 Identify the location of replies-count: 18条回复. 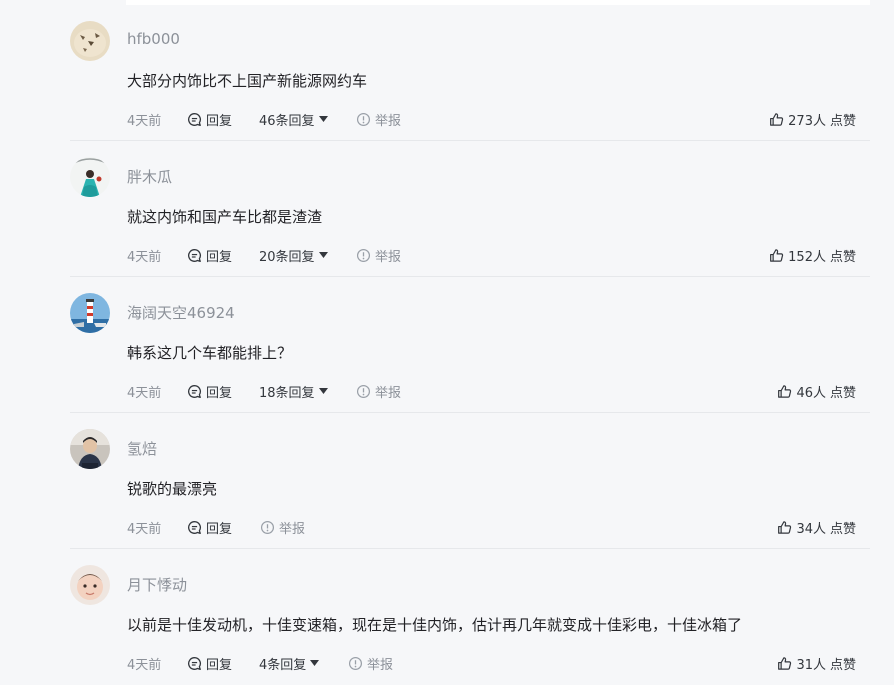
(287, 393).